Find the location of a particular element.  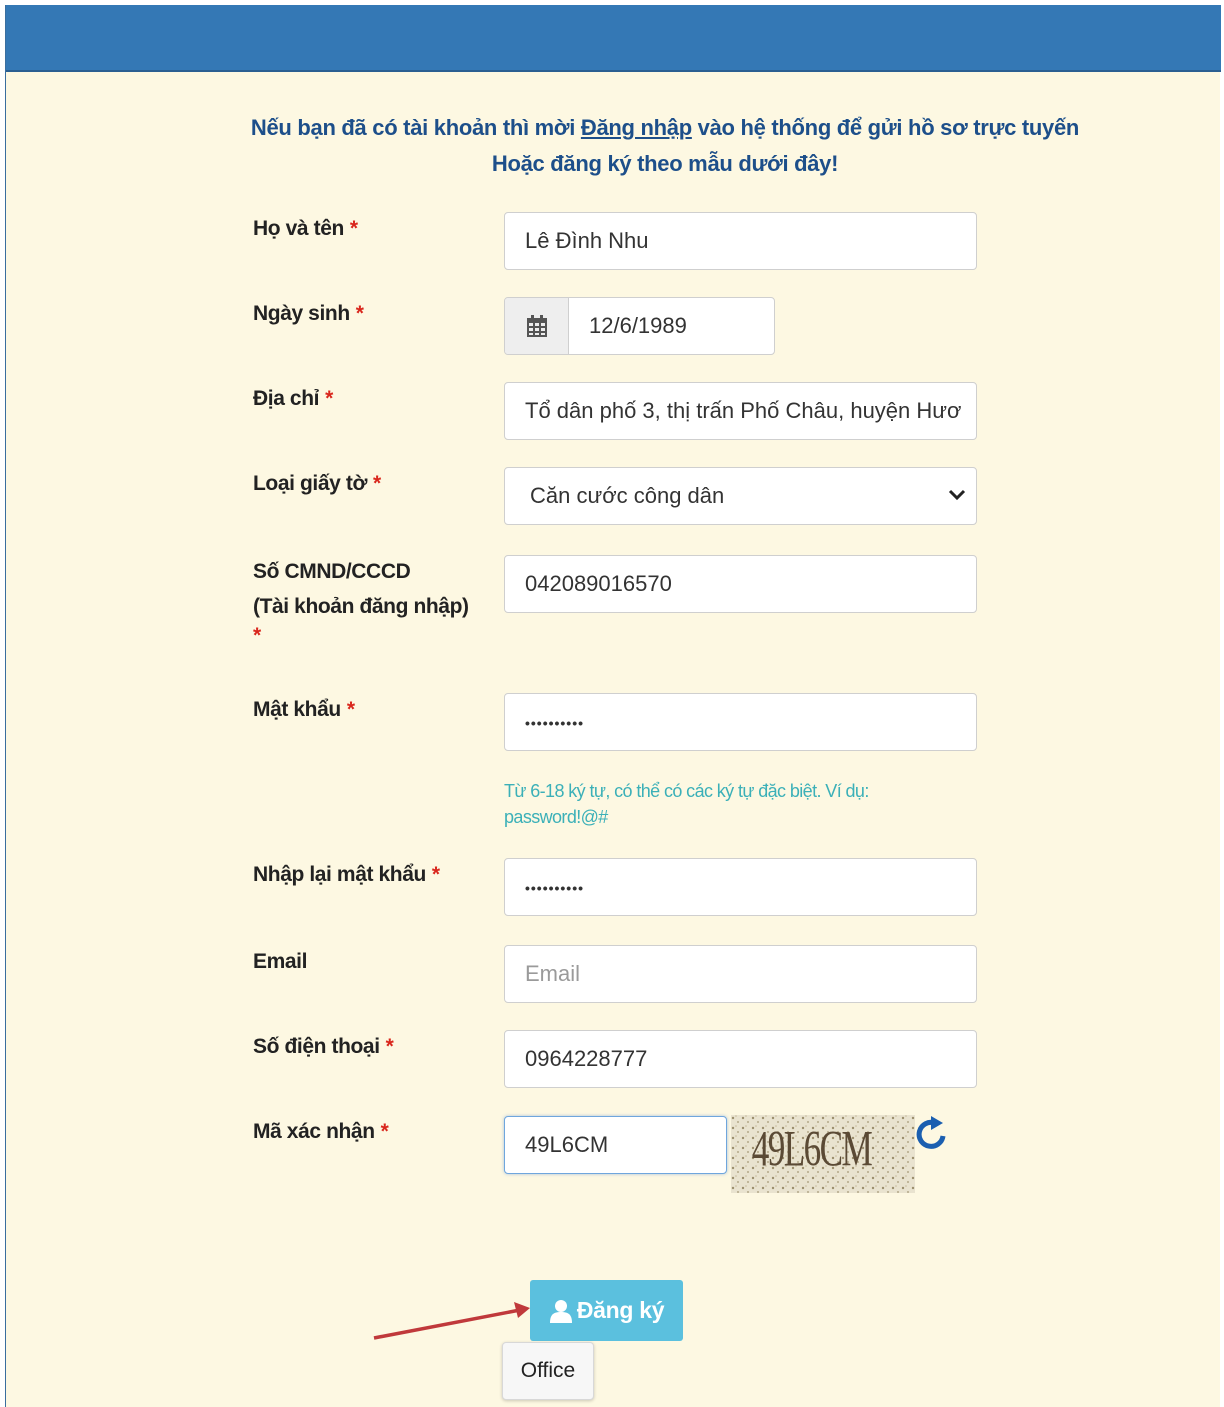

password-label: Mật khẩu * is located at coordinates (304, 709).